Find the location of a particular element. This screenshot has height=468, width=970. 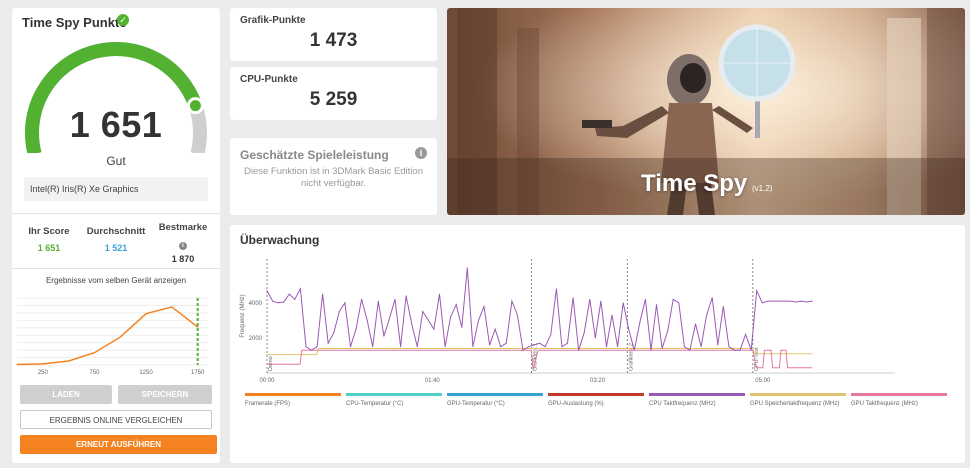

y-tick-label: 2000 is located at coordinates (256, 339).